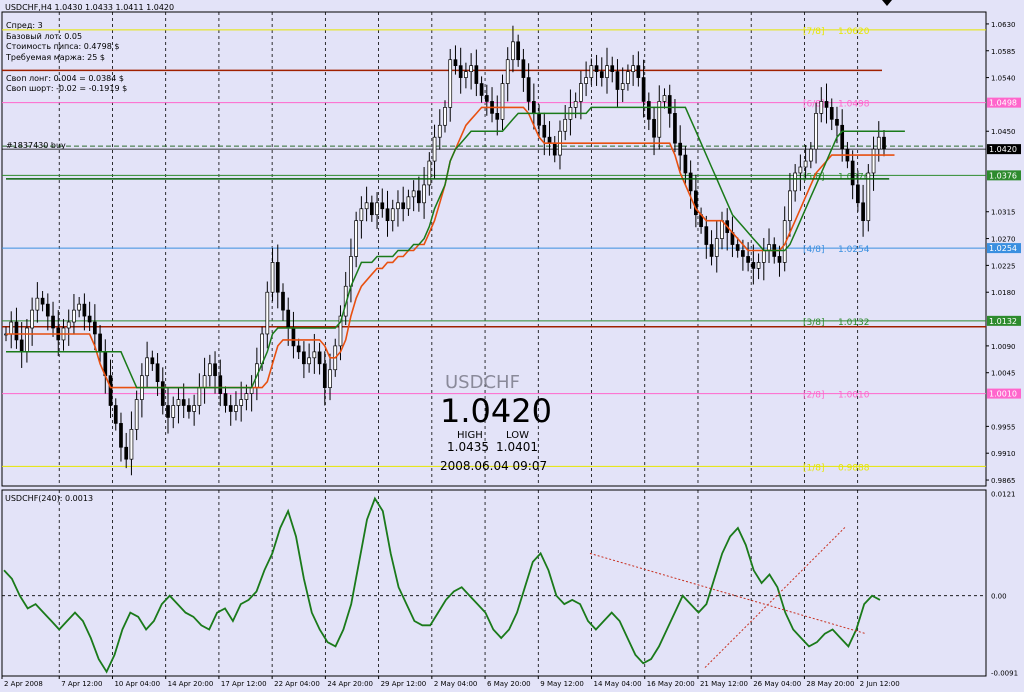 This screenshot has height=692, width=1024. Describe the element at coordinates (1003, 149) in the screenshot. I see `current-price-badge-text: 1.0420` at that location.